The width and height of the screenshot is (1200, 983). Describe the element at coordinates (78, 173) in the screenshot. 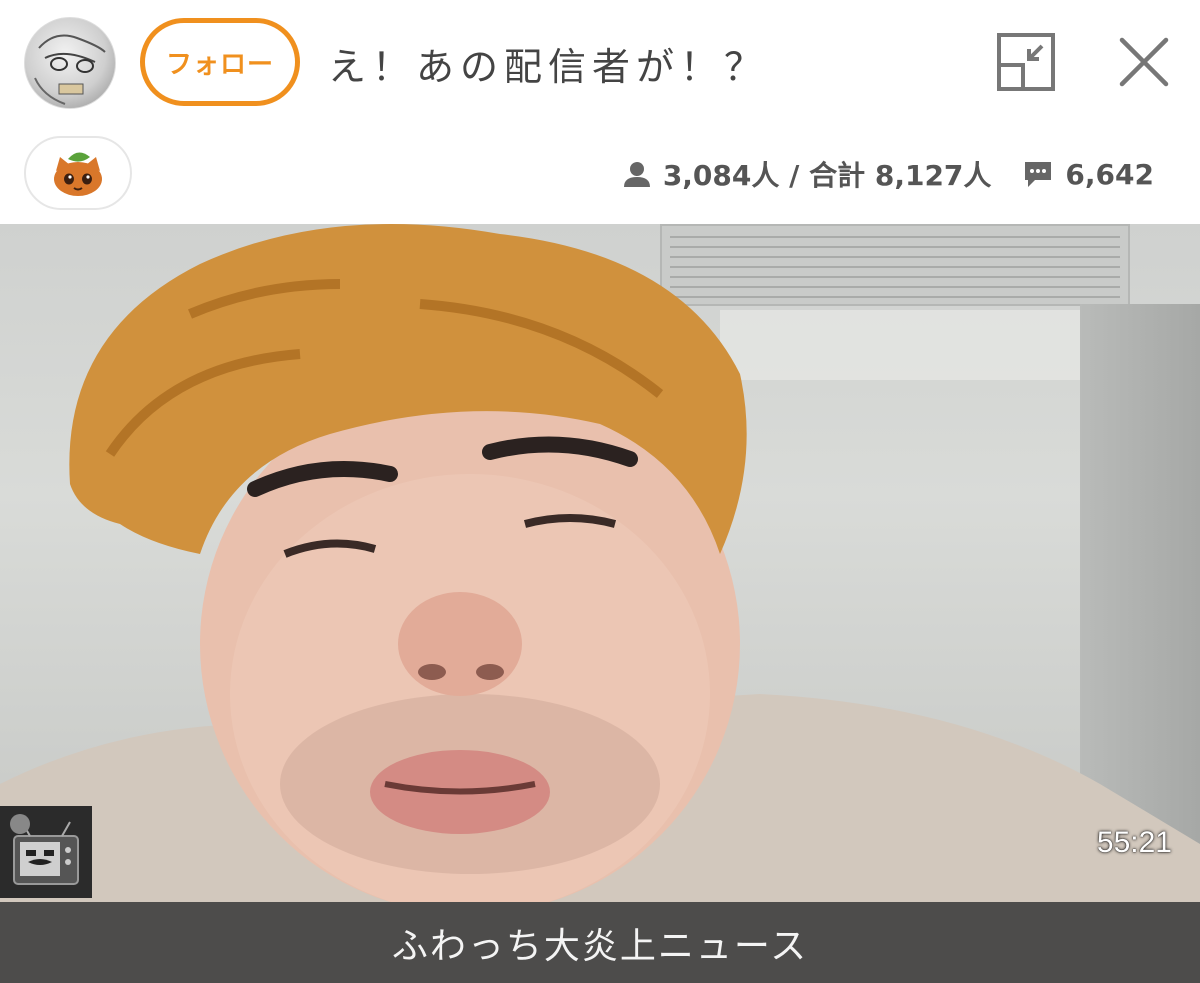

I see `cat-leaf-badge-icon` at that location.